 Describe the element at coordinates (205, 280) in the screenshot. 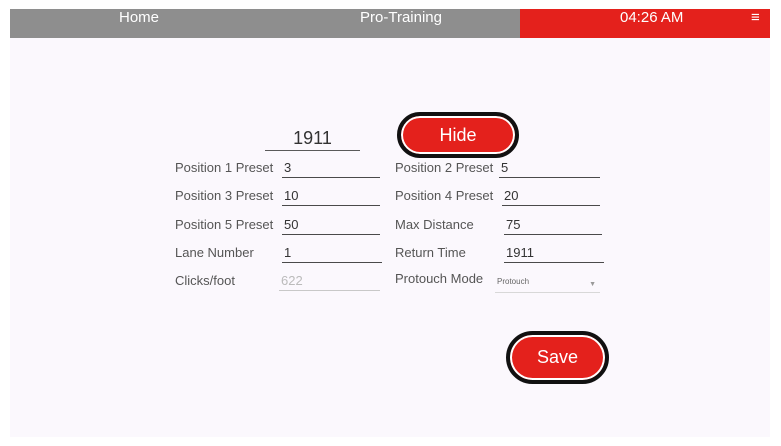

I see `clicks-per-foot-label: Clicks/foot` at that location.